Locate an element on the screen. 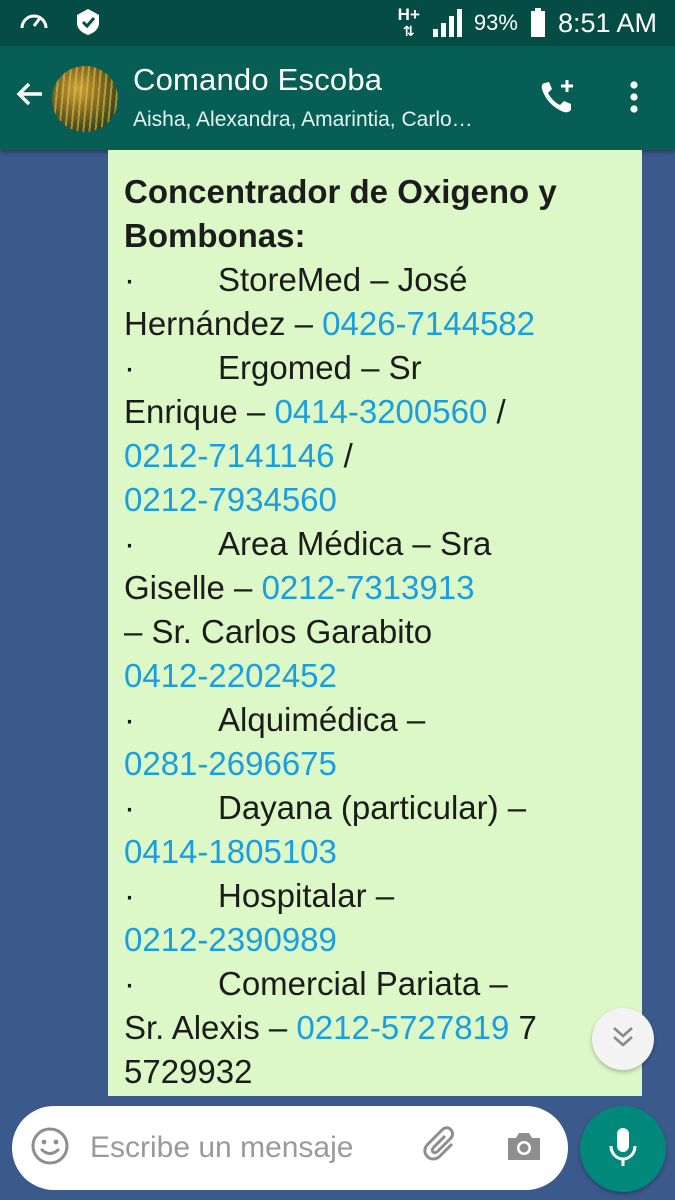  contact-text: 5729932 is located at coordinates (188, 1071).